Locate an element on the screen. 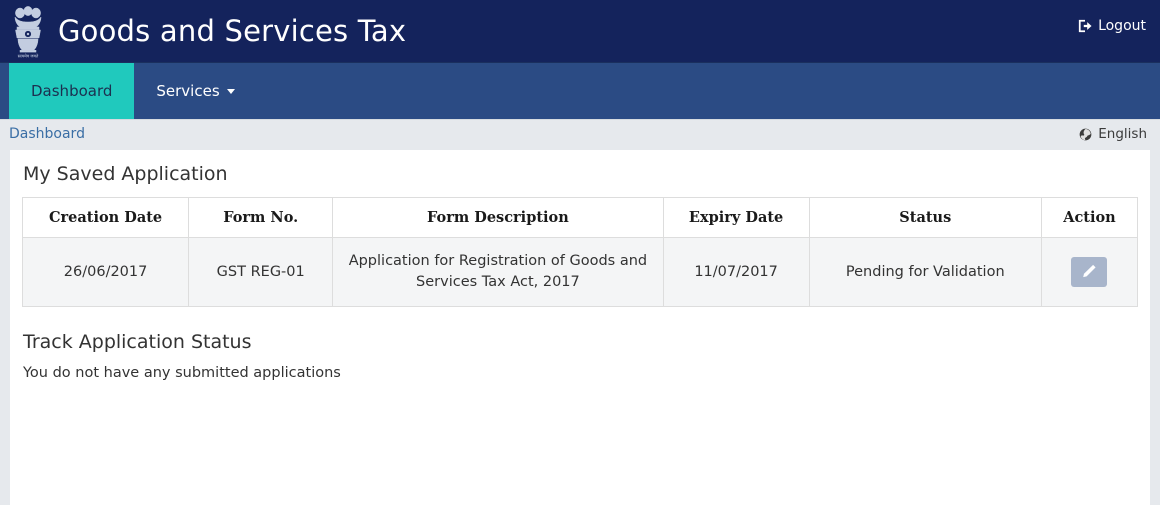 The height and width of the screenshot is (505, 1160). edit-application-button is located at coordinates (1089, 272).